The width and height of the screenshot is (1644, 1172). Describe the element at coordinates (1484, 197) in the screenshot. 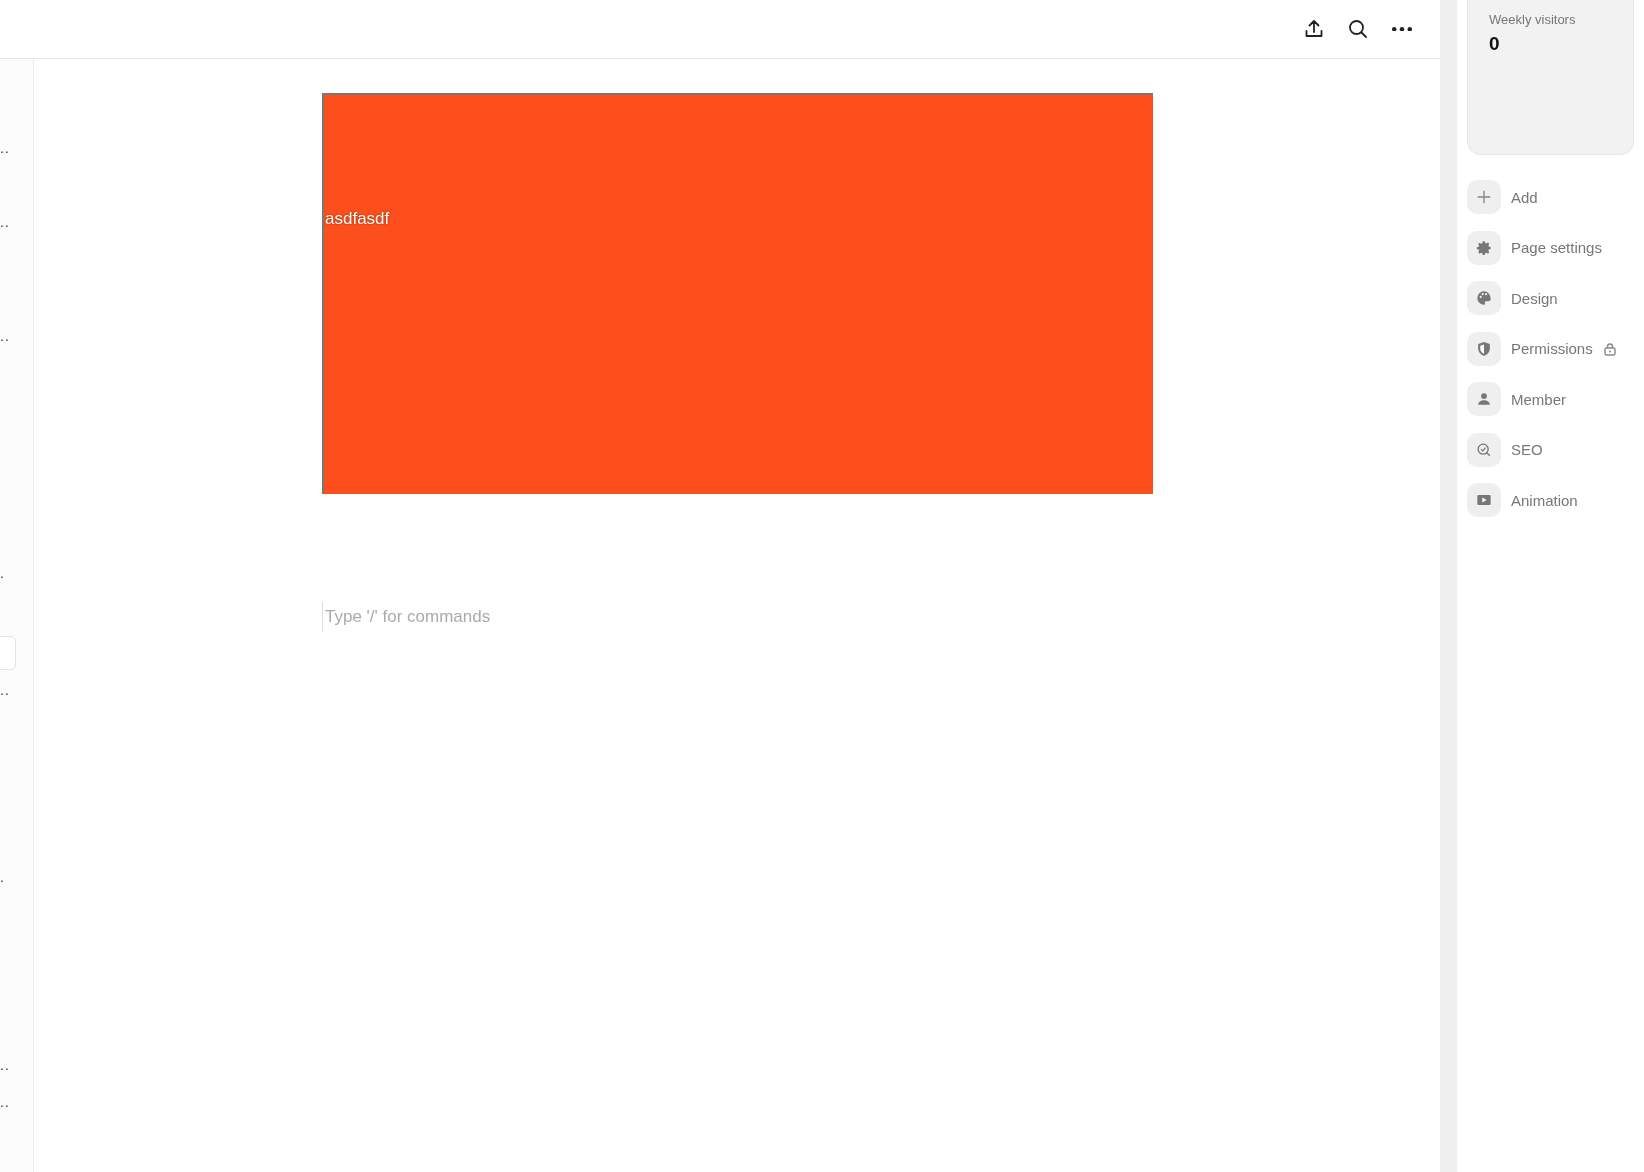

I see `plus-icon` at that location.